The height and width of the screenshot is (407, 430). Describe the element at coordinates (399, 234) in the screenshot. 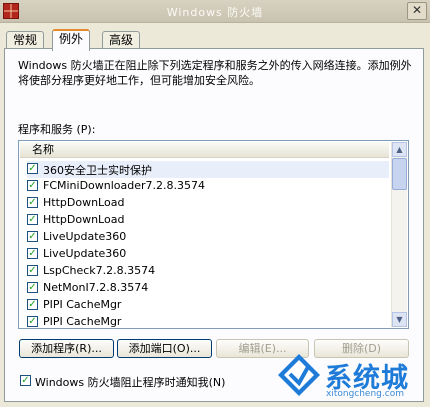

I see `vertical-scrollbar: ▲ ▼` at that location.